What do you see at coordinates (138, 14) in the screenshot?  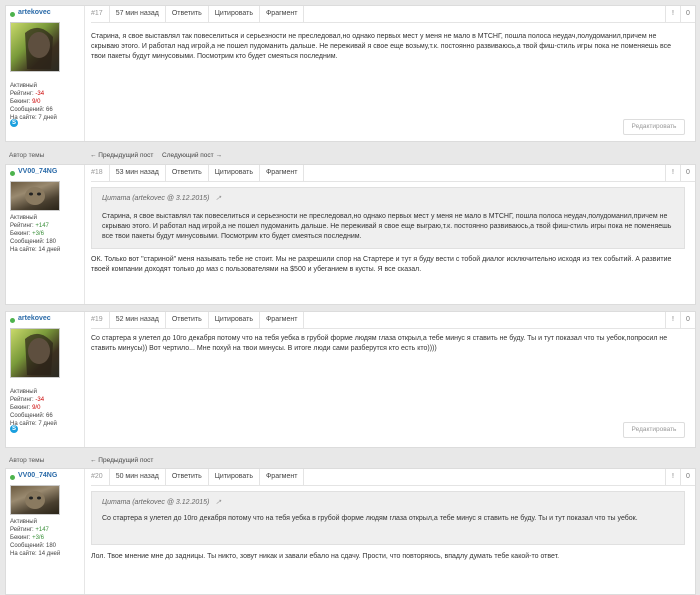 I see `post-time: 57 мин назад` at bounding box center [138, 14].